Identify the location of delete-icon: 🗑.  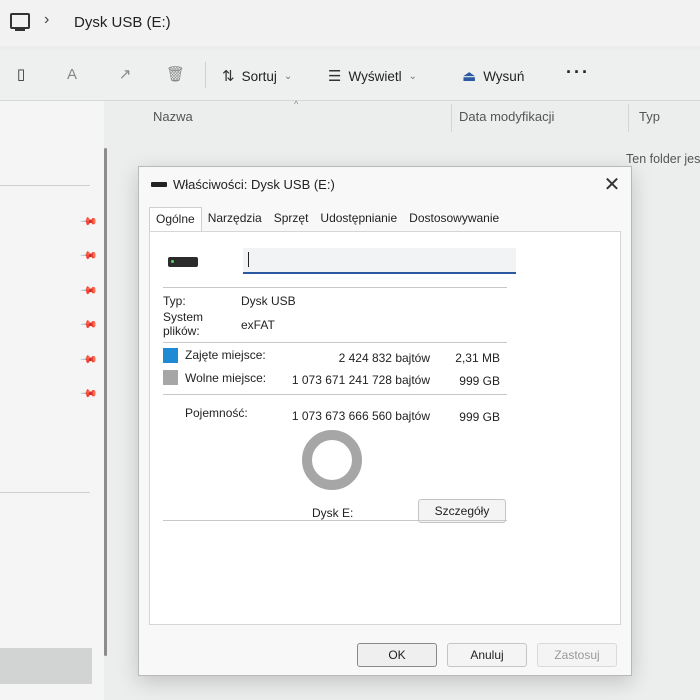
(175, 75).